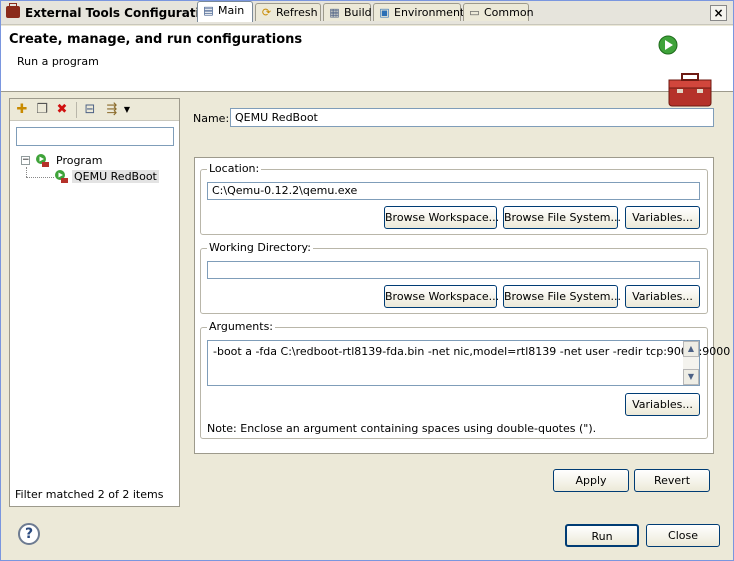 The height and width of the screenshot is (561, 734). Describe the element at coordinates (297, 12) in the screenshot. I see `tab-refresh-label: Refresh` at that location.